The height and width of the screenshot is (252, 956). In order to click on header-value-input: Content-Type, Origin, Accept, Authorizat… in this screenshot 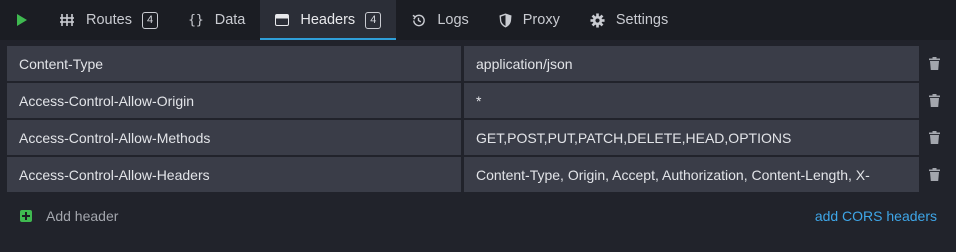, I will do `click(691, 174)`.